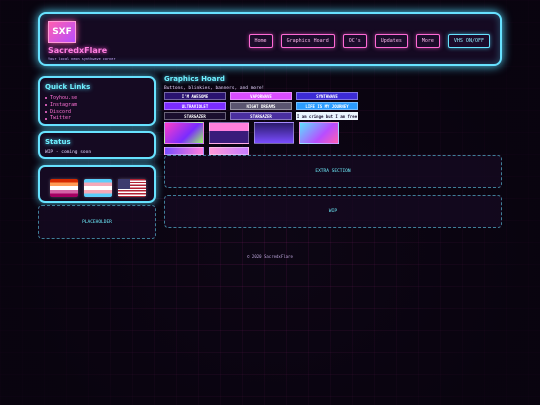  Describe the element at coordinates (327, 96) in the screenshot. I see `graphic-button: SYNTHWAVE` at that location.